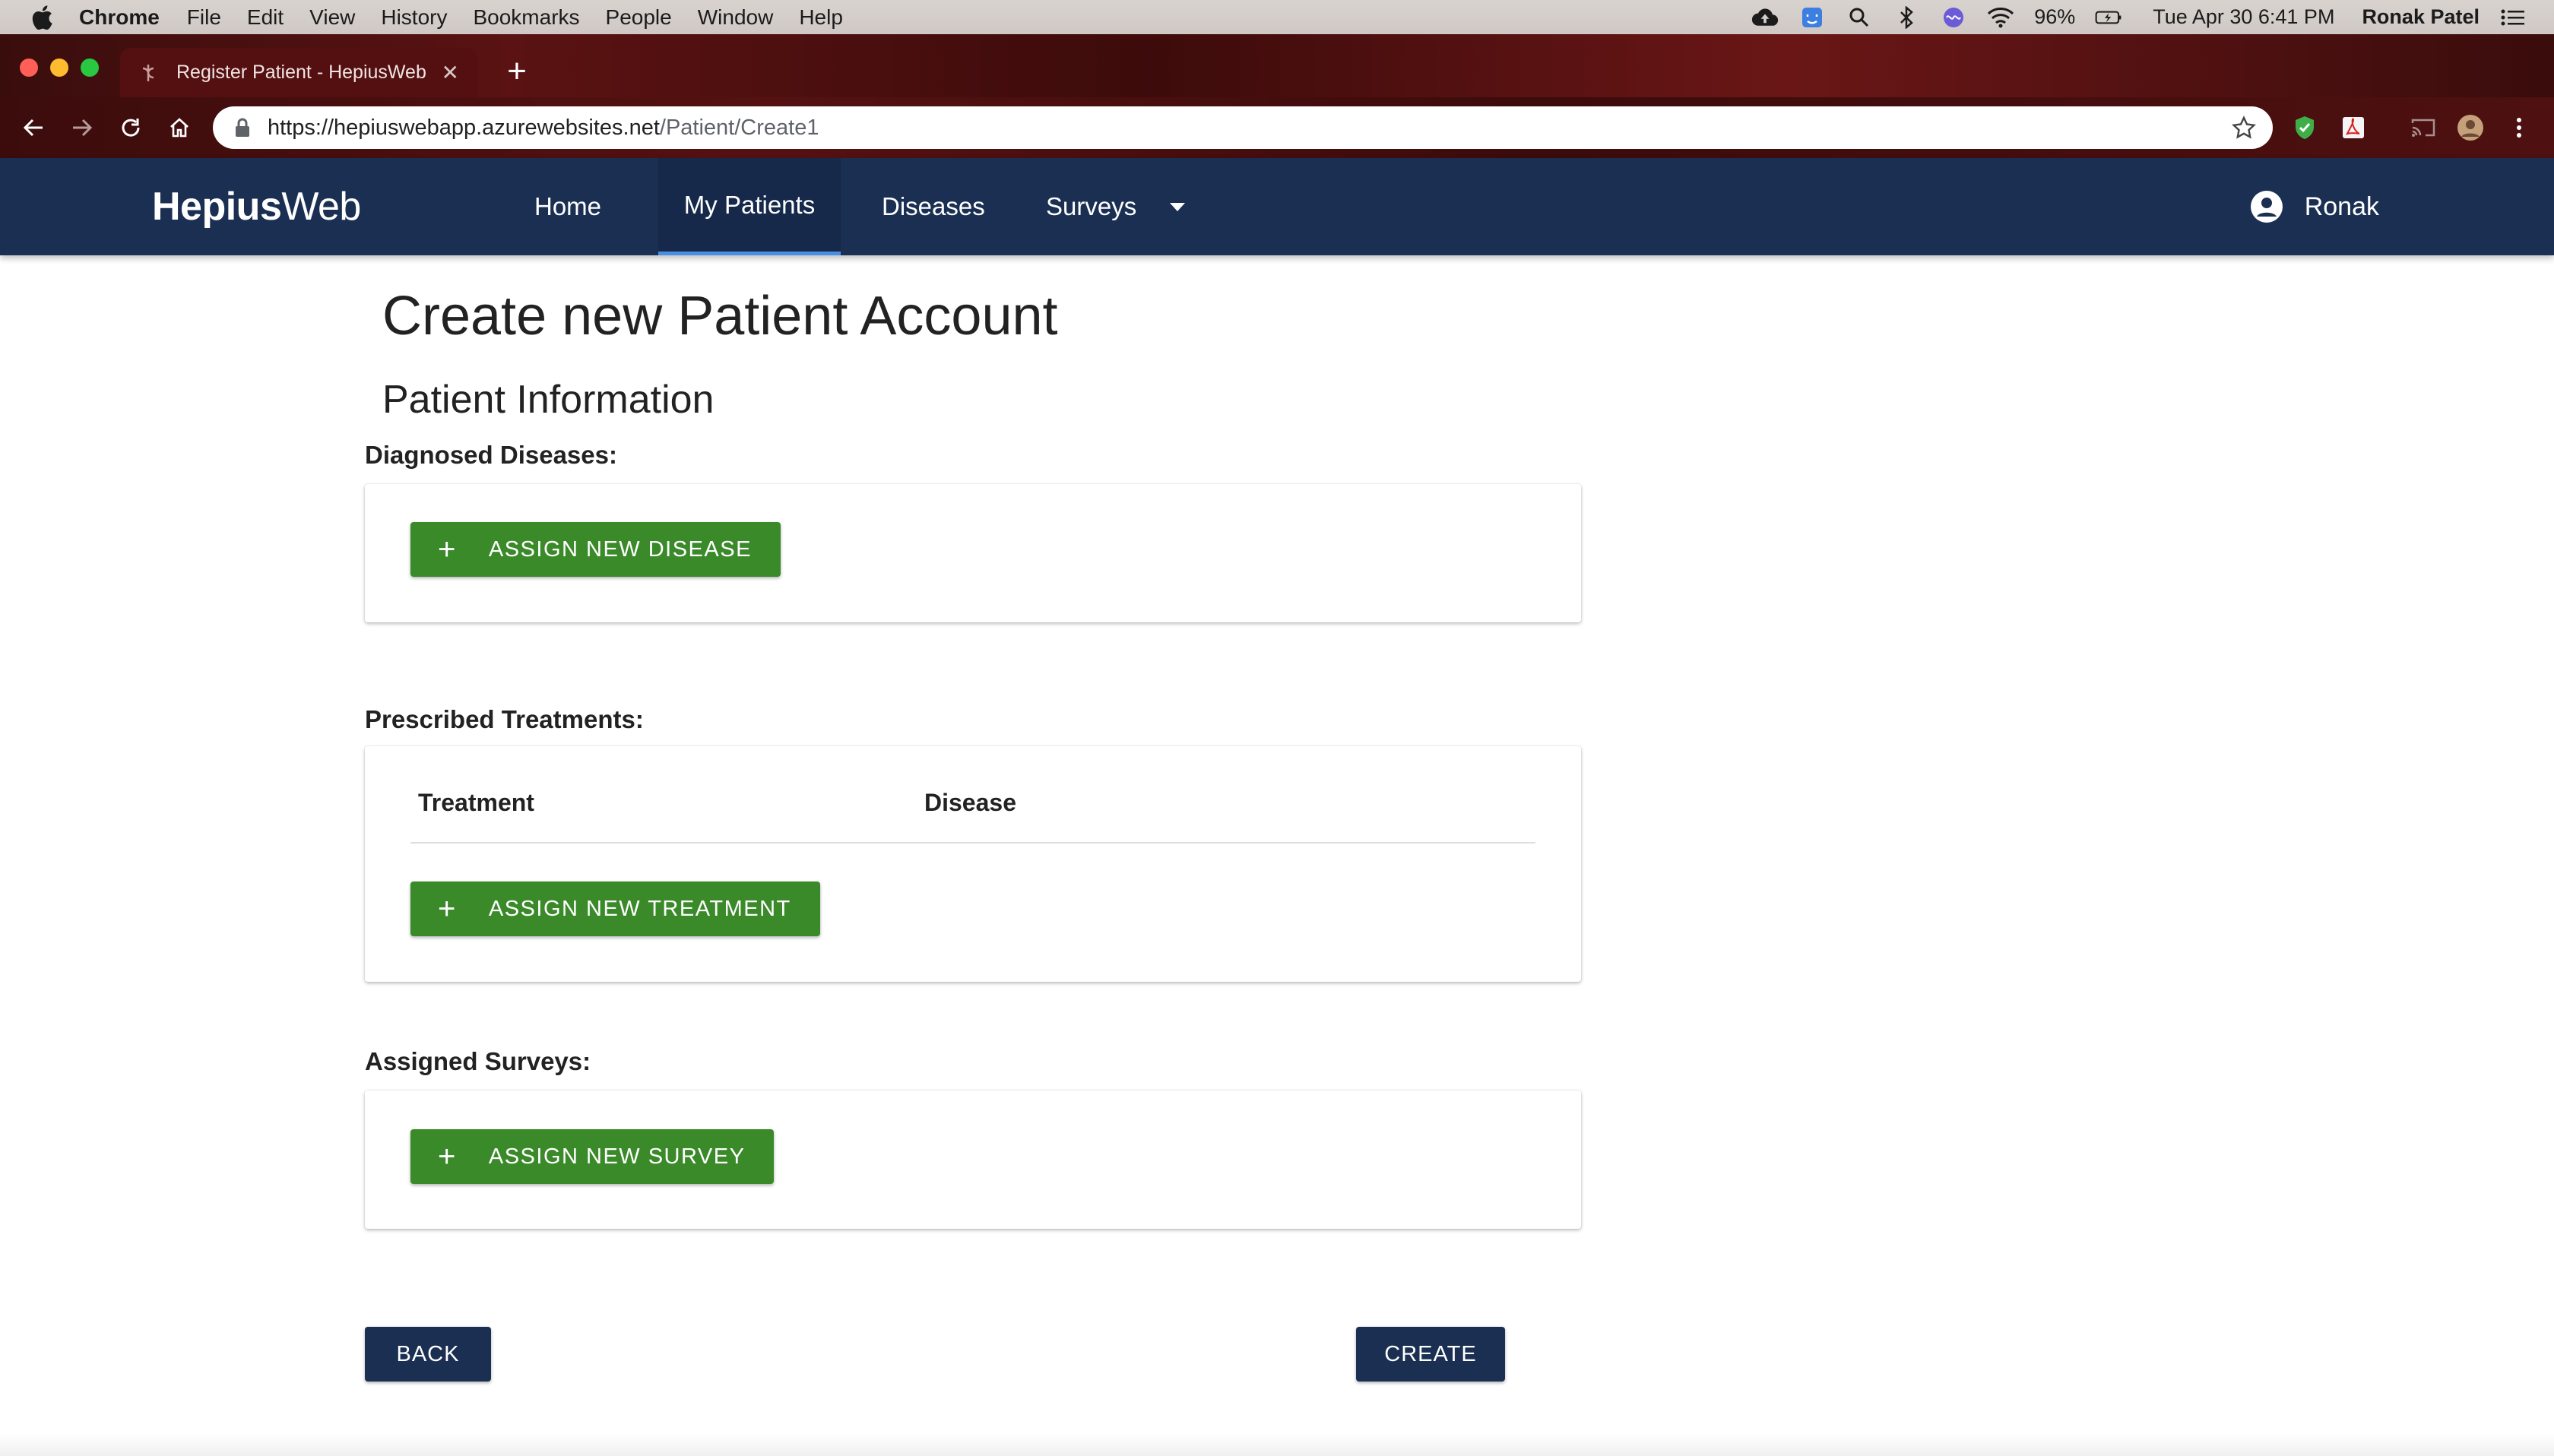 This screenshot has height=1456, width=2554. Describe the element at coordinates (2000, 17) in the screenshot. I see `wifi-icon` at that location.